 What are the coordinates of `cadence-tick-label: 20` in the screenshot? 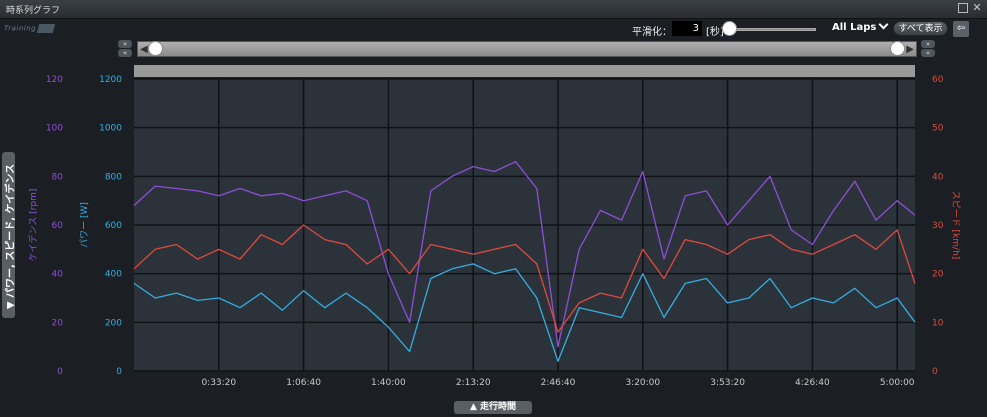 It's located at (58, 323).